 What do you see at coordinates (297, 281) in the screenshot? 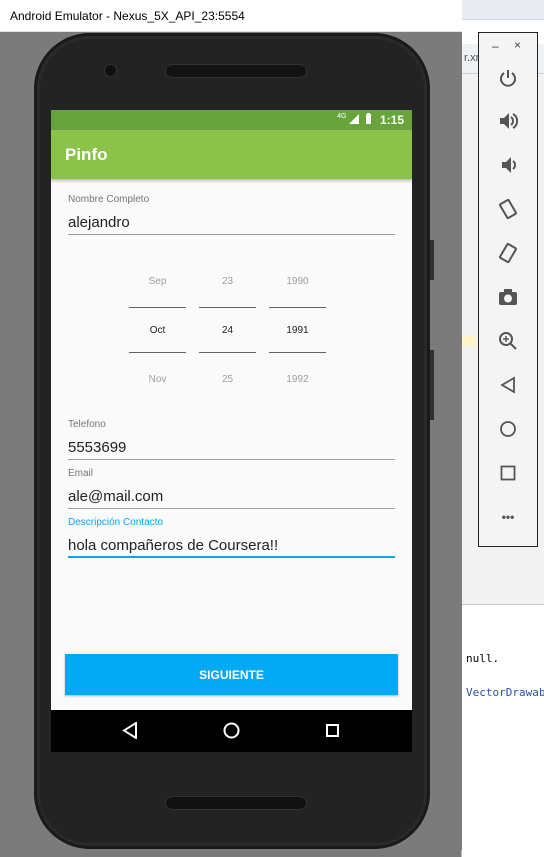
I see `year-prev: 1990` at bounding box center [297, 281].